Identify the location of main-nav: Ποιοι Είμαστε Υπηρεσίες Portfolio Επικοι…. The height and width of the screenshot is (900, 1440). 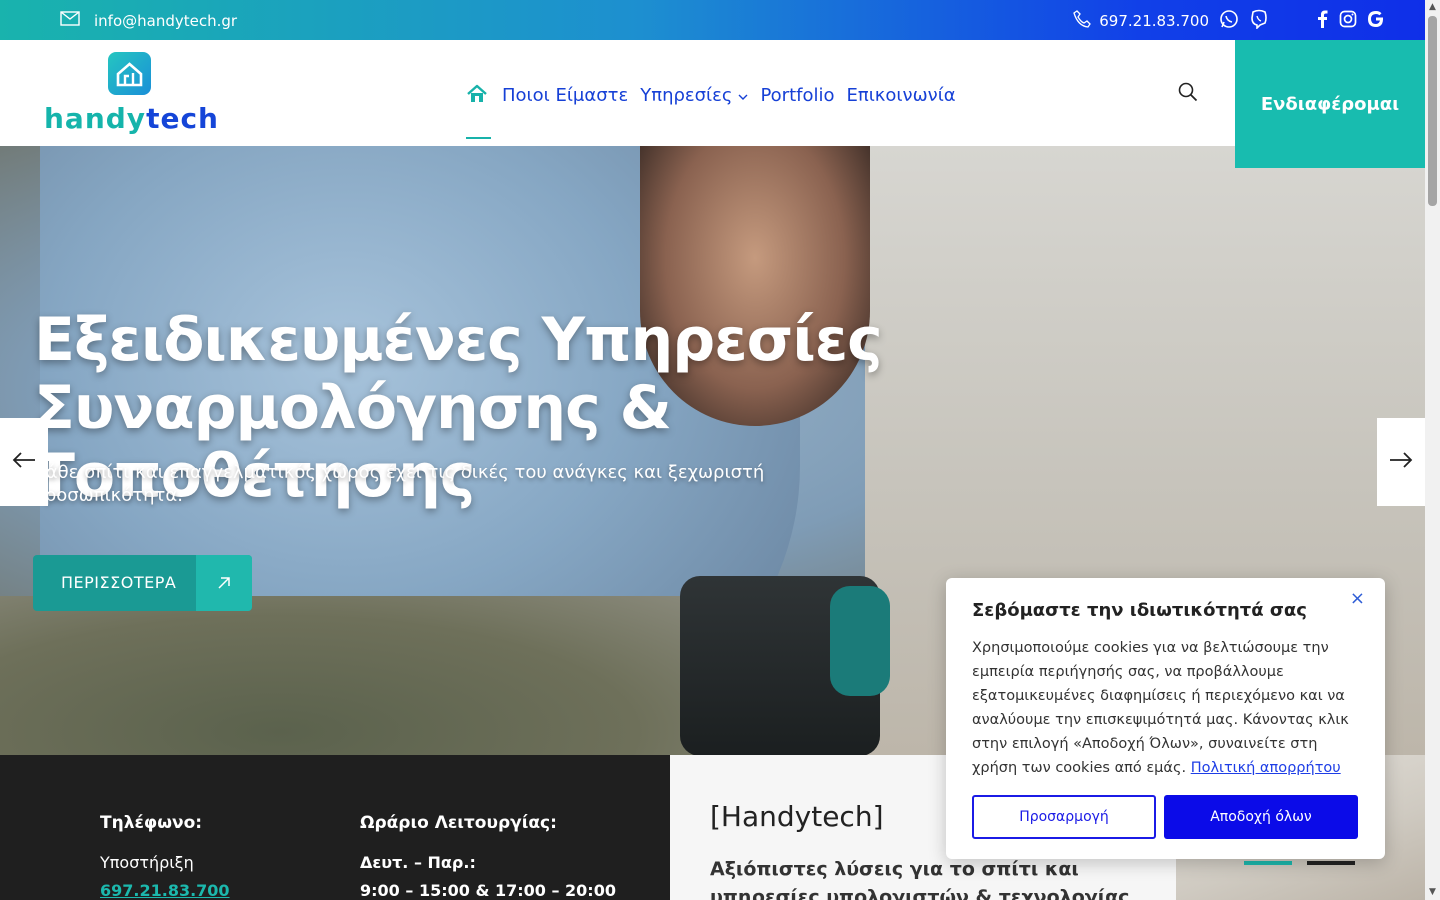
(711, 111).